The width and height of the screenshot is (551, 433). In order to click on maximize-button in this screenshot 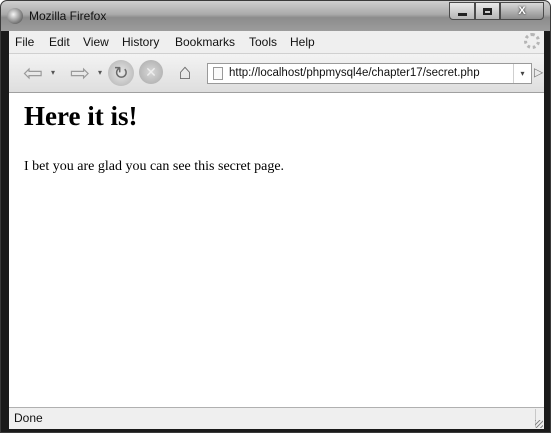, I will do `click(487, 11)`.